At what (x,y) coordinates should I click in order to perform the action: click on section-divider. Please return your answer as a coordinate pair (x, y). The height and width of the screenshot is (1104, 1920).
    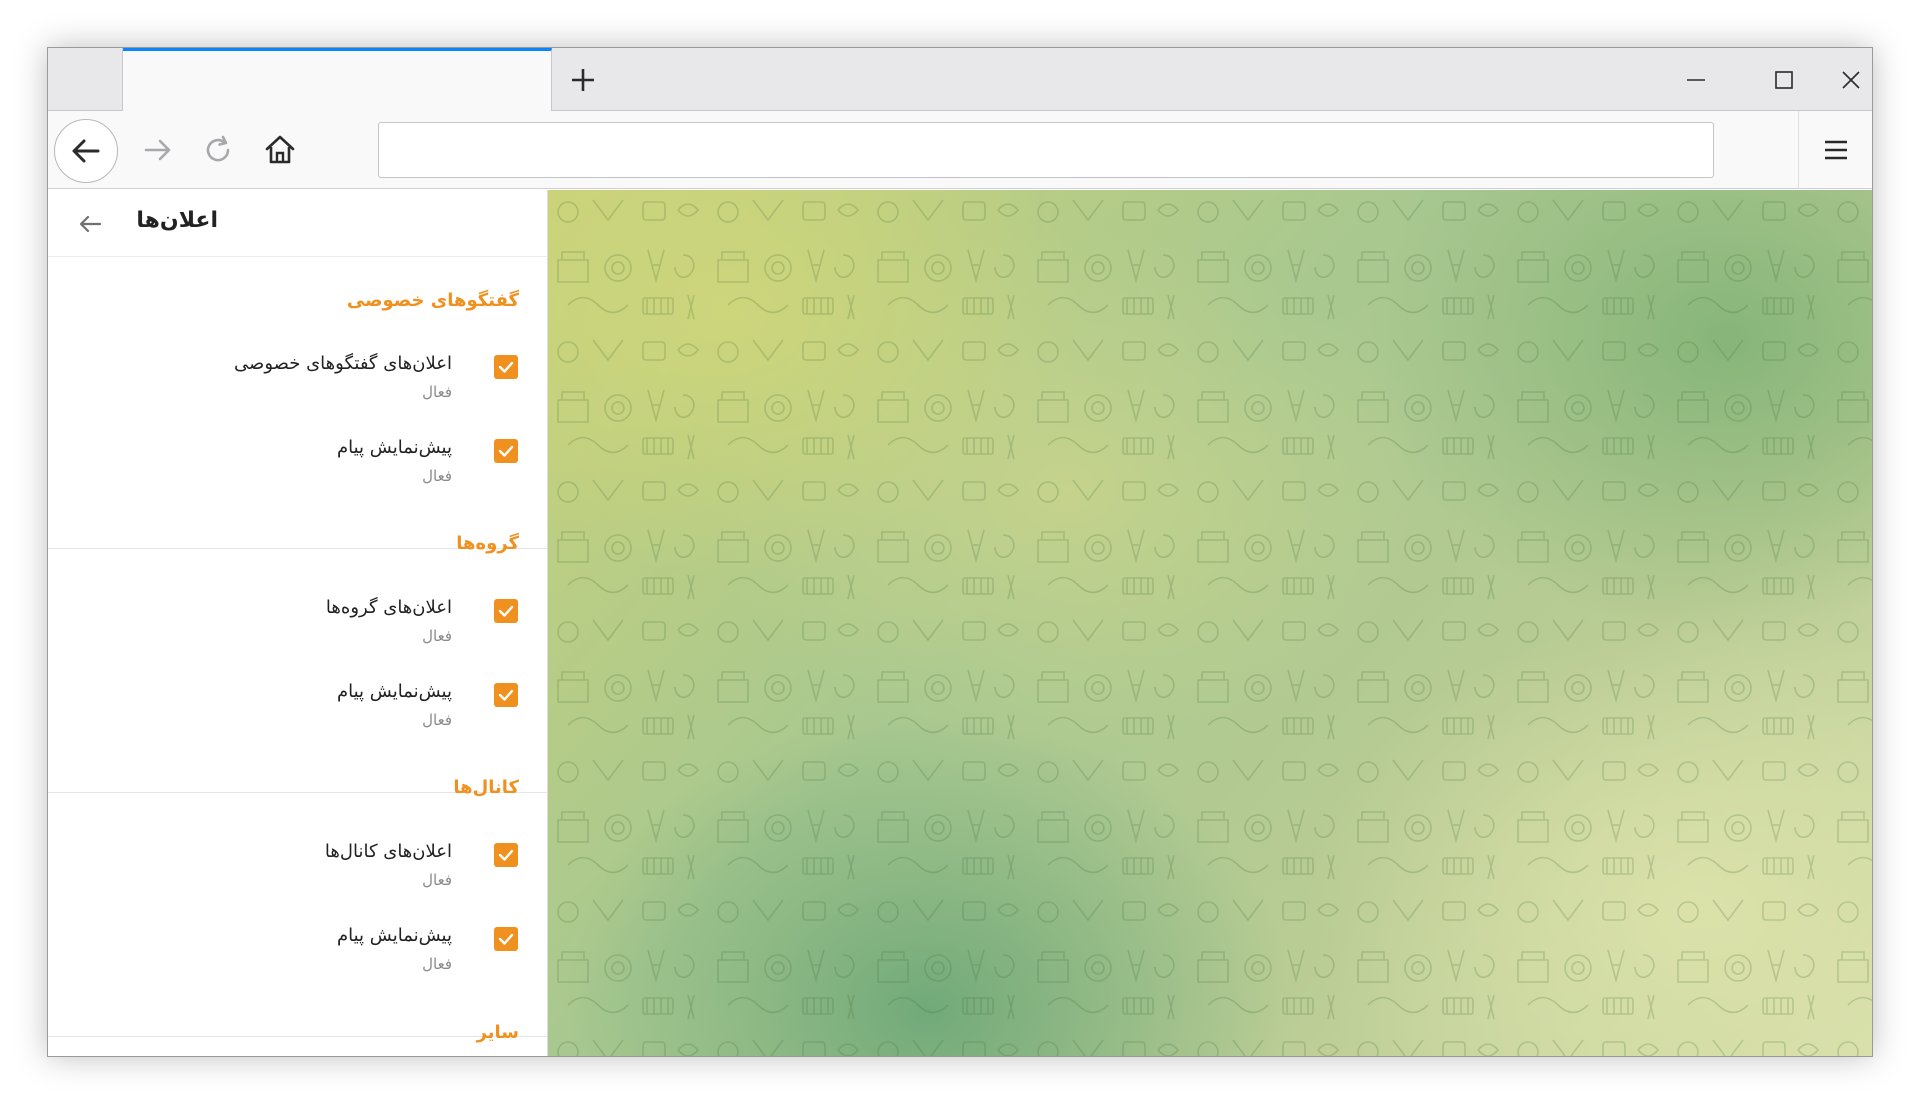
    Looking at the image, I should click on (297, 1036).